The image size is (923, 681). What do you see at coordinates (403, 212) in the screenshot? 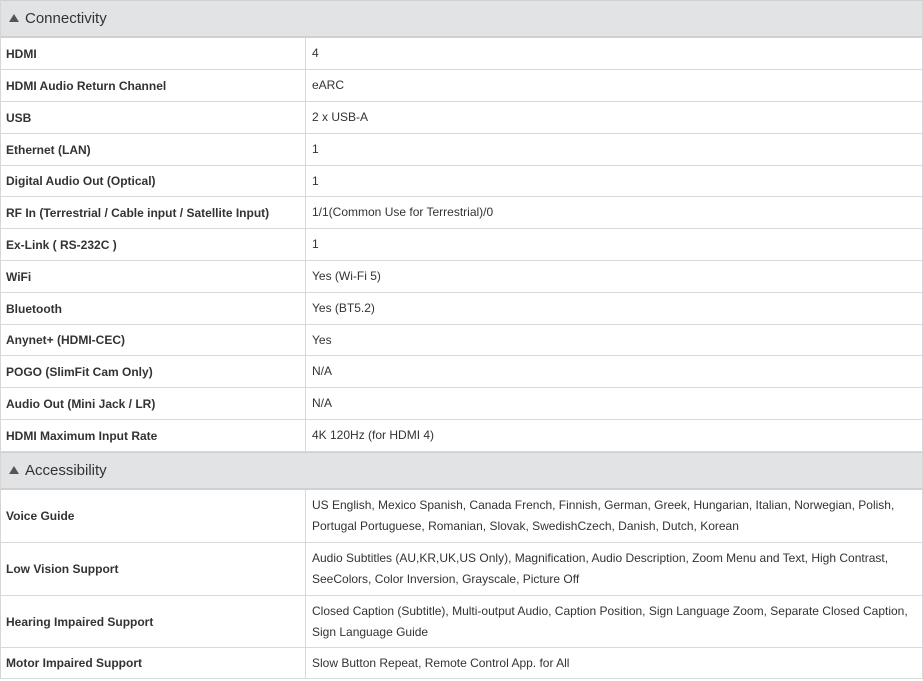
I see `spec-value: 1/1(Common Use for Terrestrial)/0` at bounding box center [403, 212].